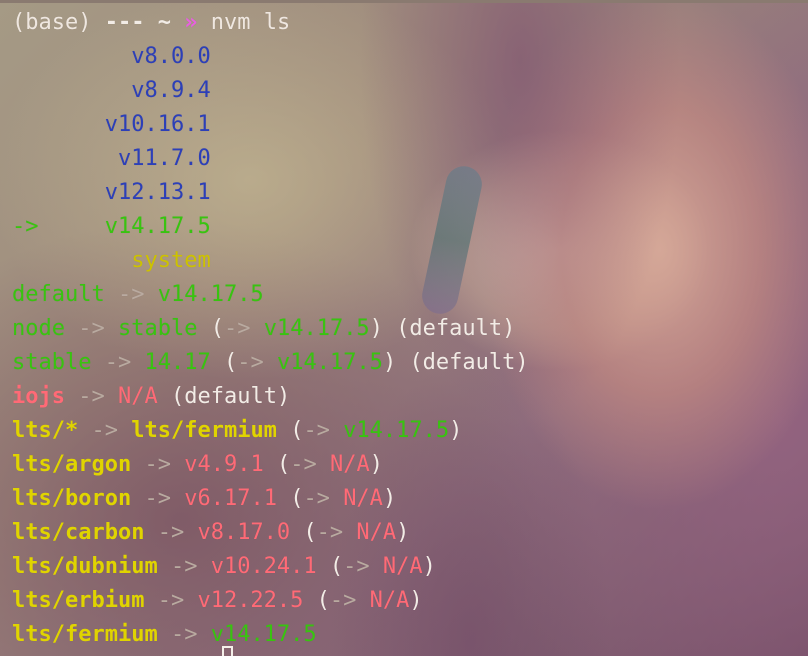 This screenshot has height=656, width=808. Describe the element at coordinates (157, 124) in the screenshot. I see `version-text: v10.16.1` at that location.